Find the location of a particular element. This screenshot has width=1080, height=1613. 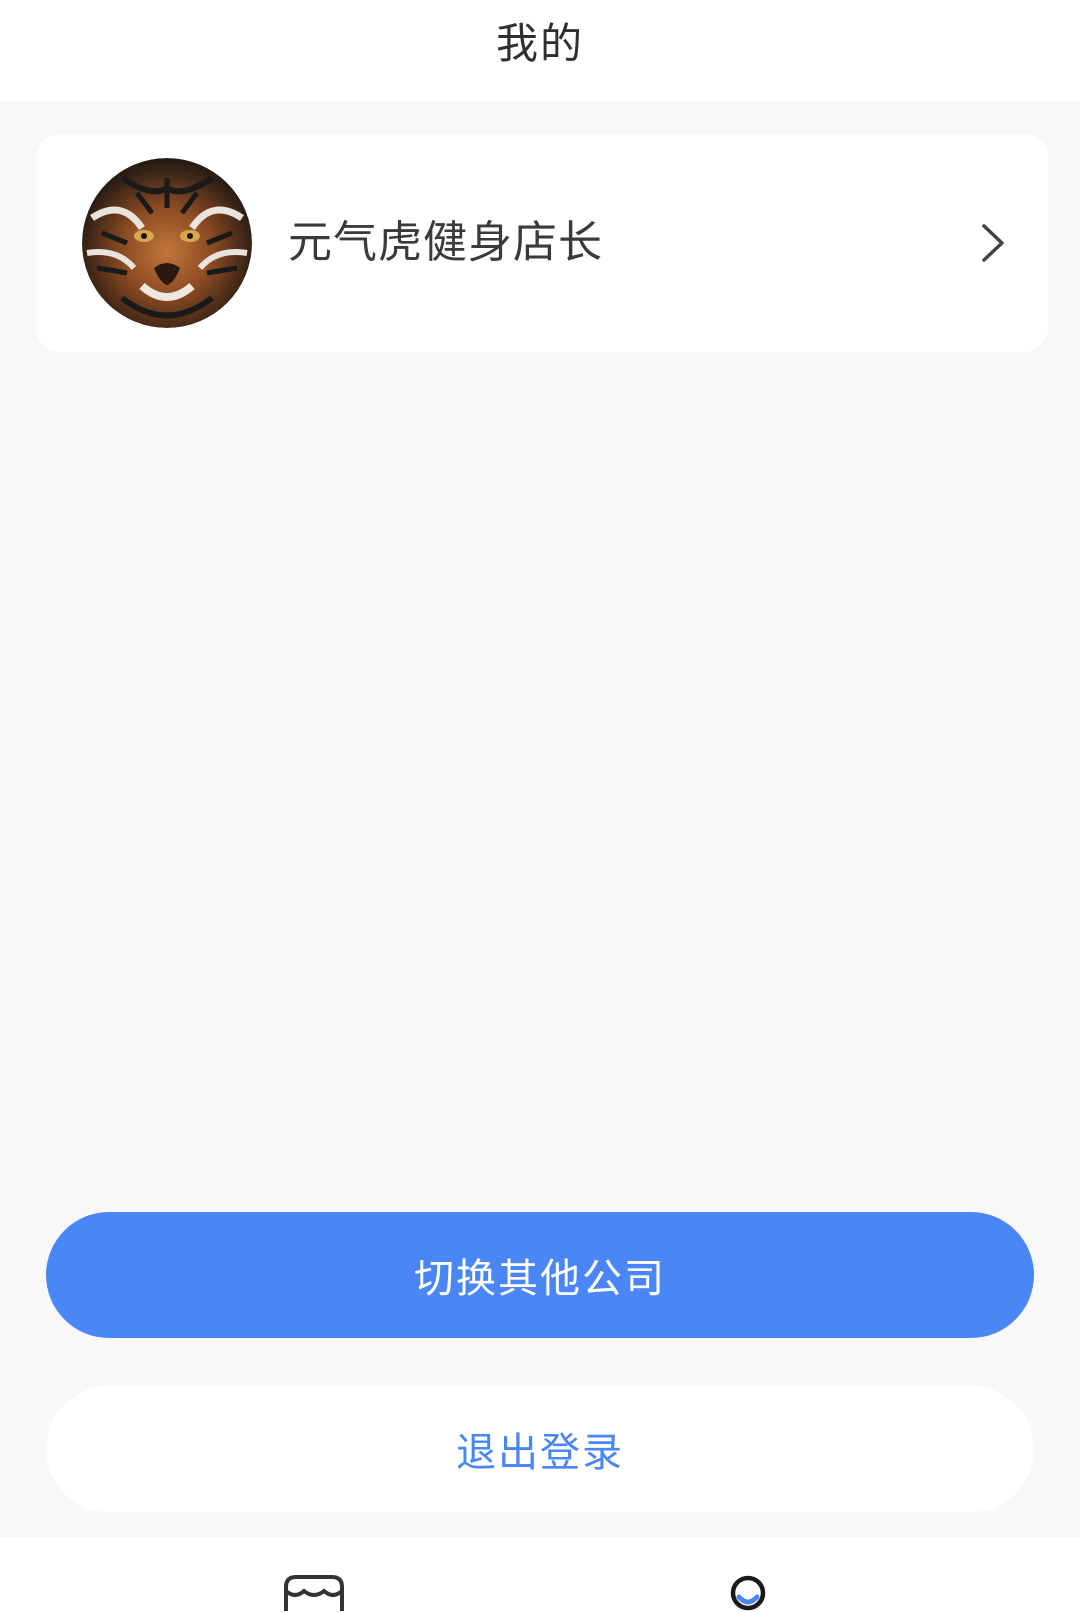

tab-mine is located at coordinates (762, 1575).